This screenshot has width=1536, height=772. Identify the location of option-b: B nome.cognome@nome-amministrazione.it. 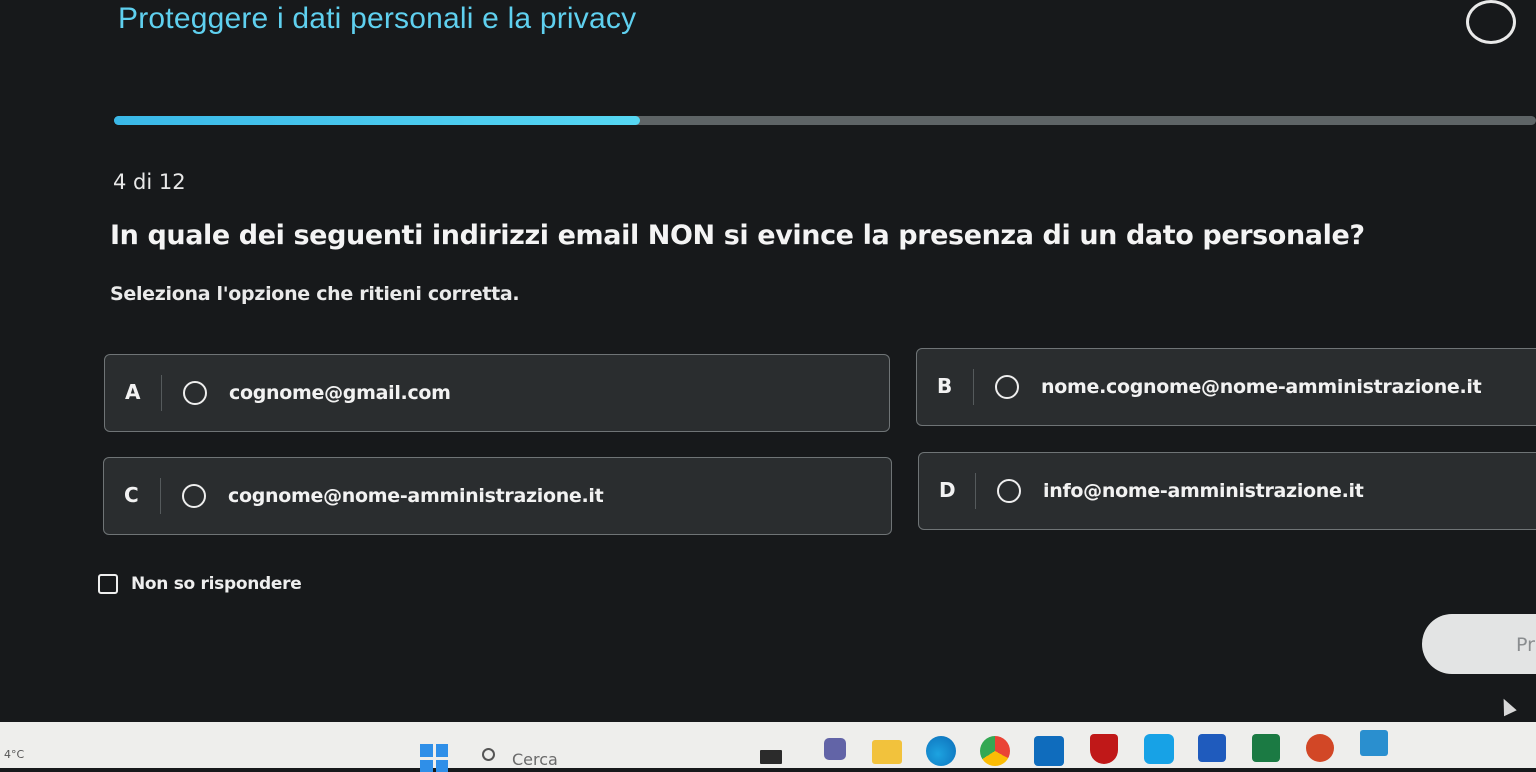
(1226, 387).